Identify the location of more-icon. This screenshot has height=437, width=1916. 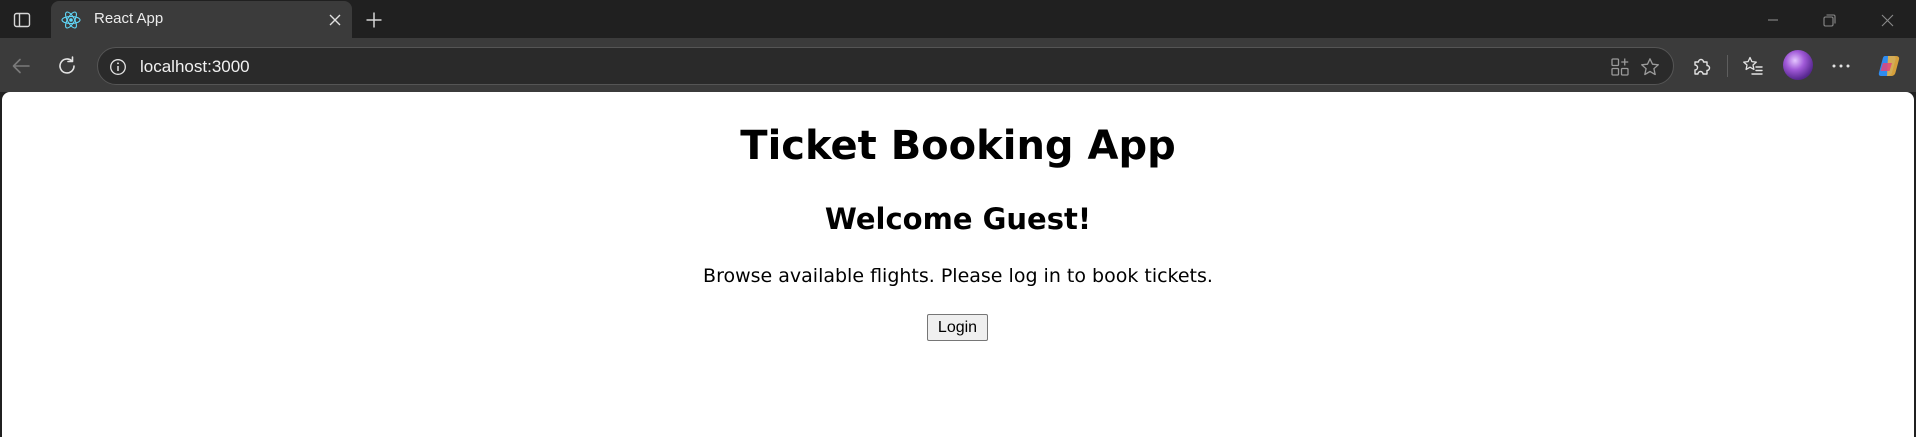
(1841, 66).